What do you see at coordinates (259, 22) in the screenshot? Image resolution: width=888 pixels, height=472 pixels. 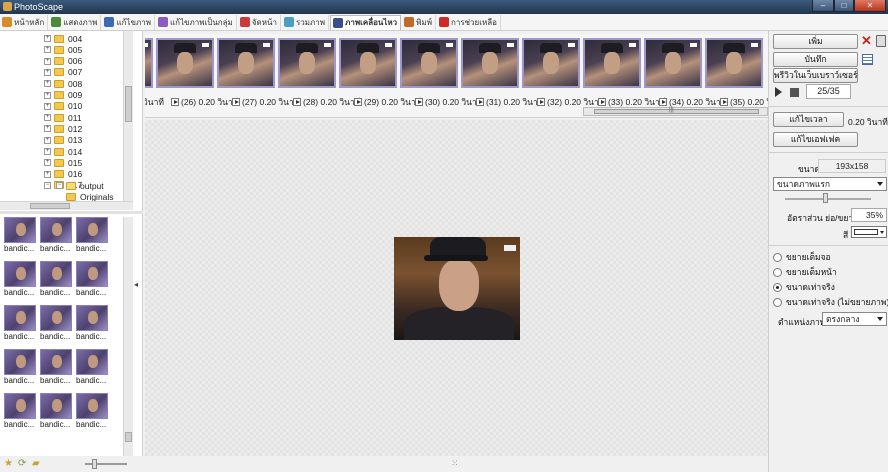 I see `tab-4: จัดหน้า` at bounding box center [259, 22].